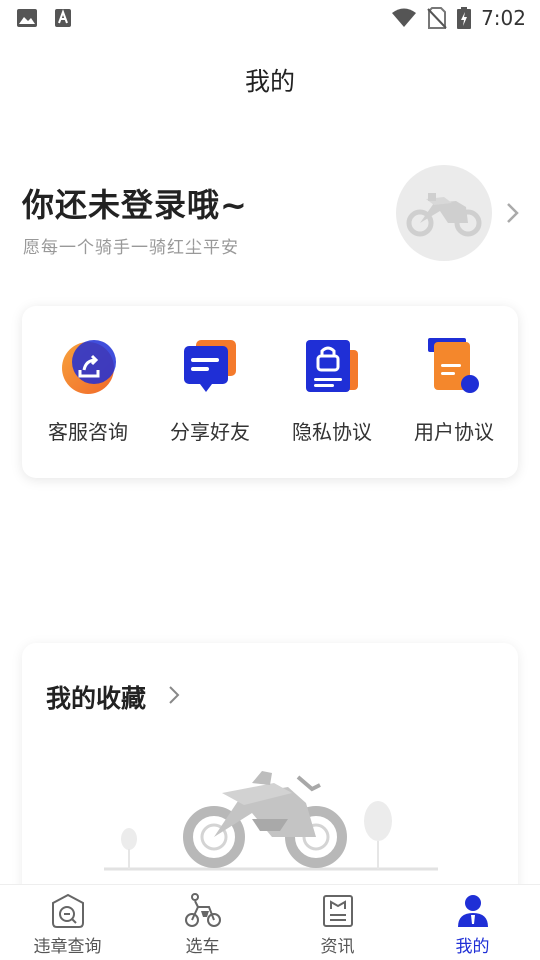  I want to click on no-sim-icon, so click(437, 18).